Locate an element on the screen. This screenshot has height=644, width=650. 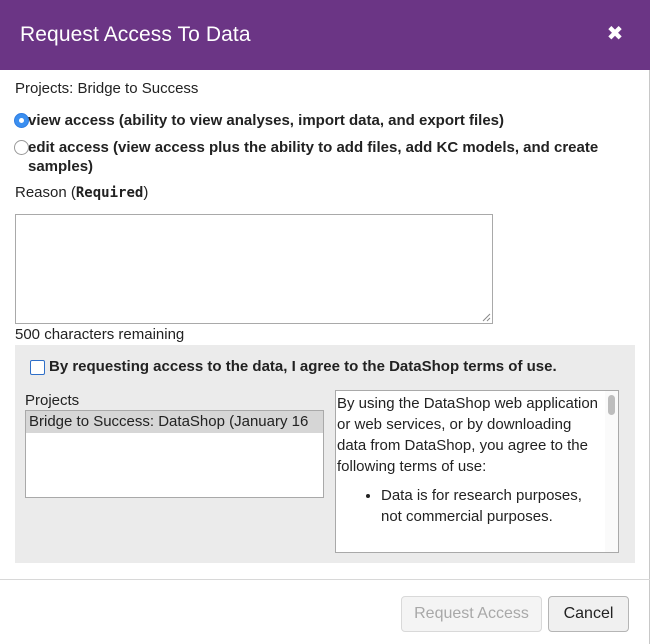
projects-line: Projects: Bridge to Success is located at coordinates (107, 88).